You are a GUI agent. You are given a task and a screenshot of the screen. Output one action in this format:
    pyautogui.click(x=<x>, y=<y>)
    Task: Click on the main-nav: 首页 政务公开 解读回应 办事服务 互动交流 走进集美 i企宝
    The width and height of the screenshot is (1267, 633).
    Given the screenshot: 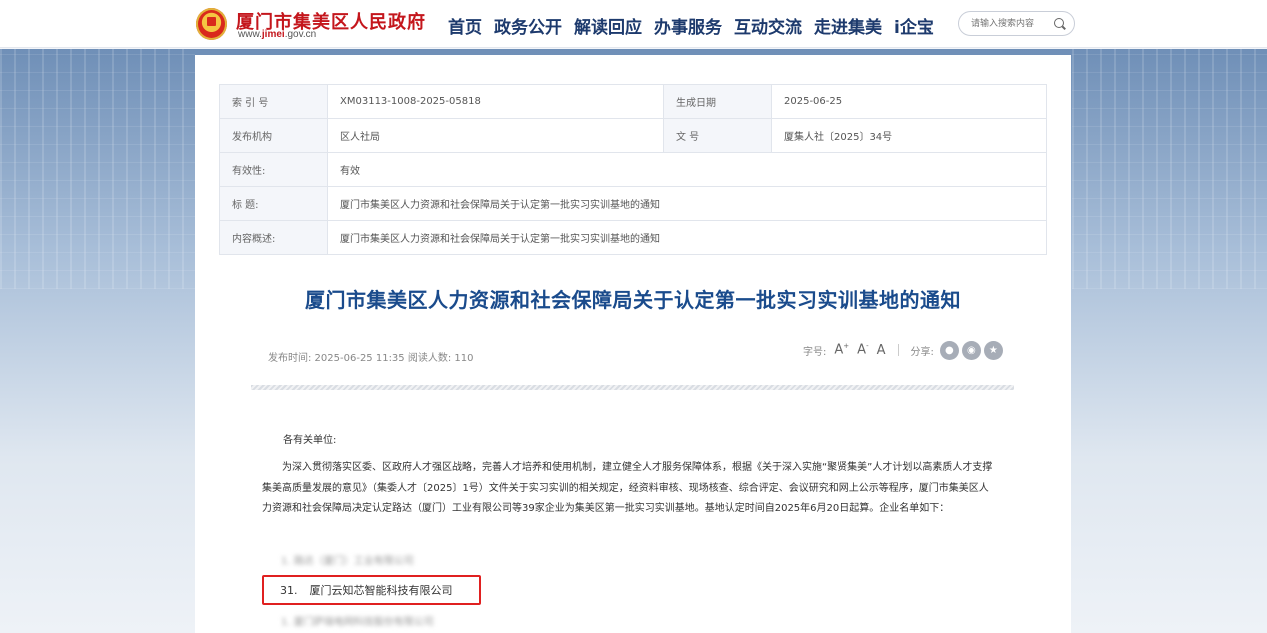 What is the action you would take?
    pyautogui.click(x=697, y=25)
    